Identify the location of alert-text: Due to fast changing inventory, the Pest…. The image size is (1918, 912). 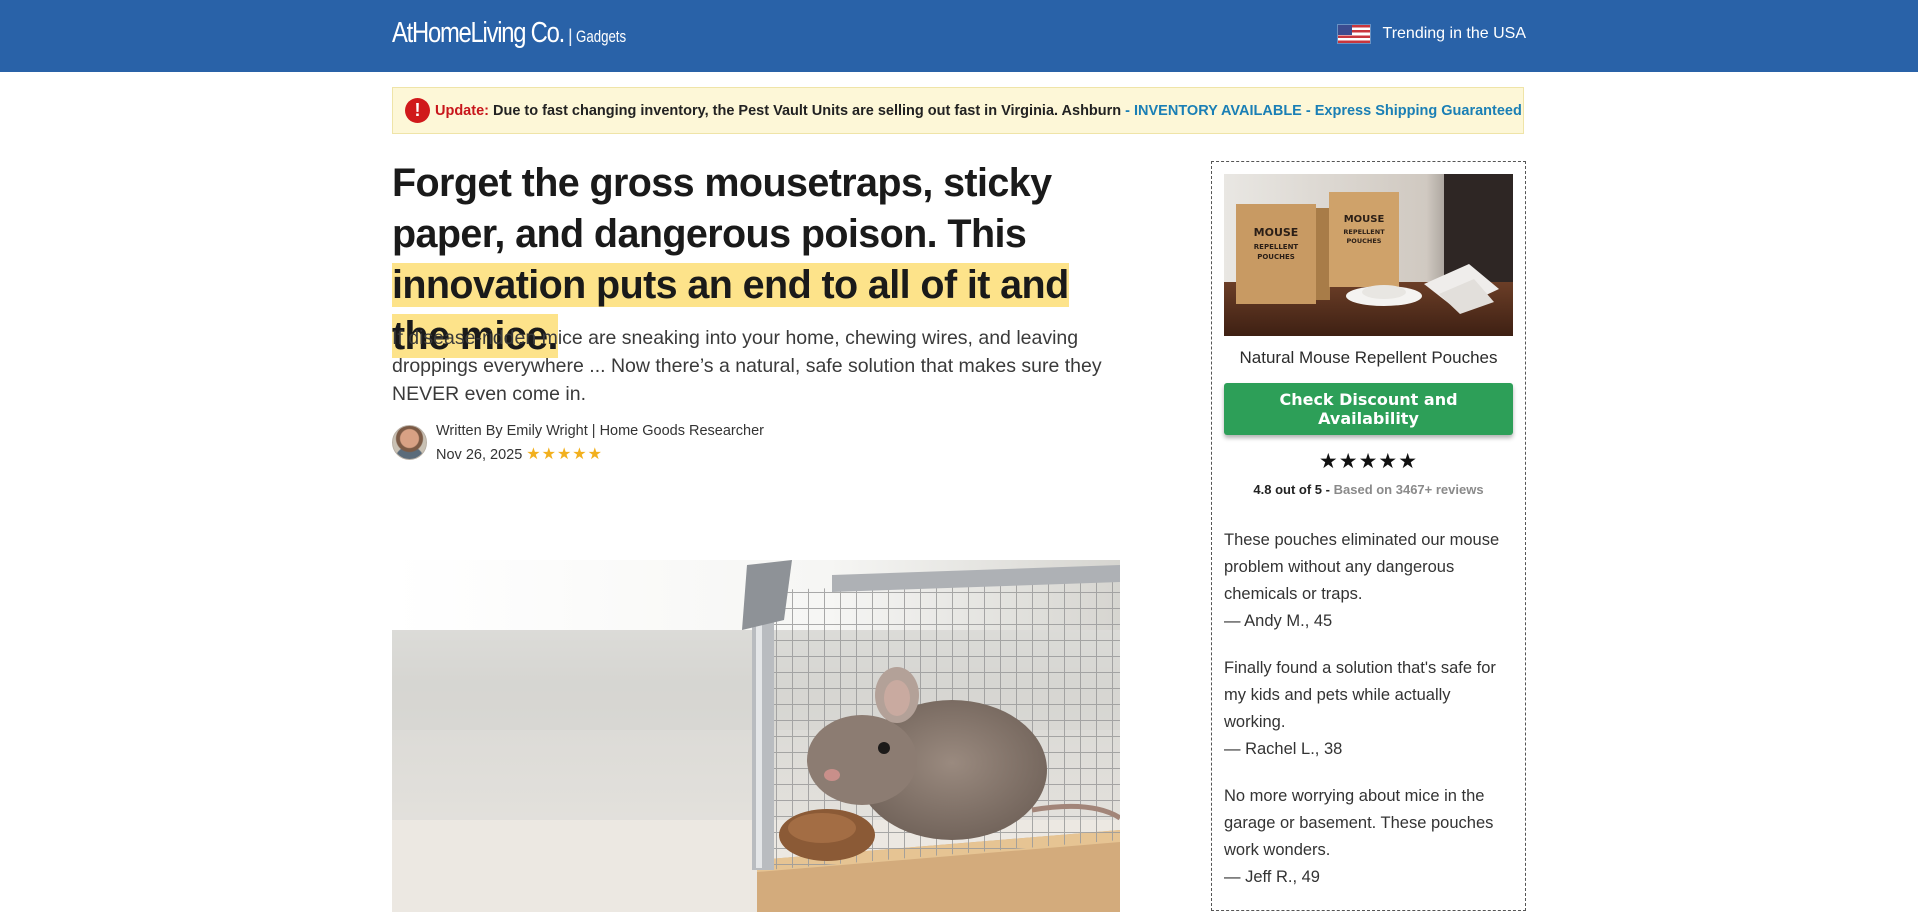
(807, 110).